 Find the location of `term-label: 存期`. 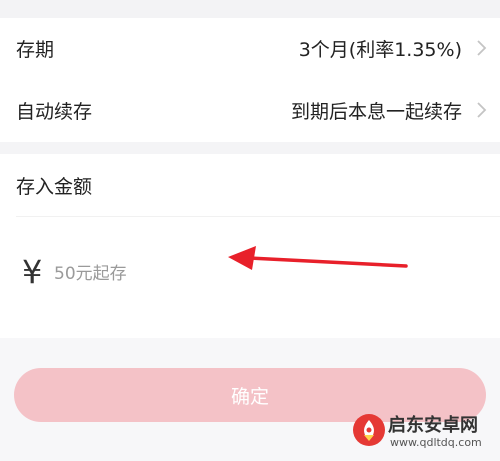

term-label: 存期 is located at coordinates (35, 49).